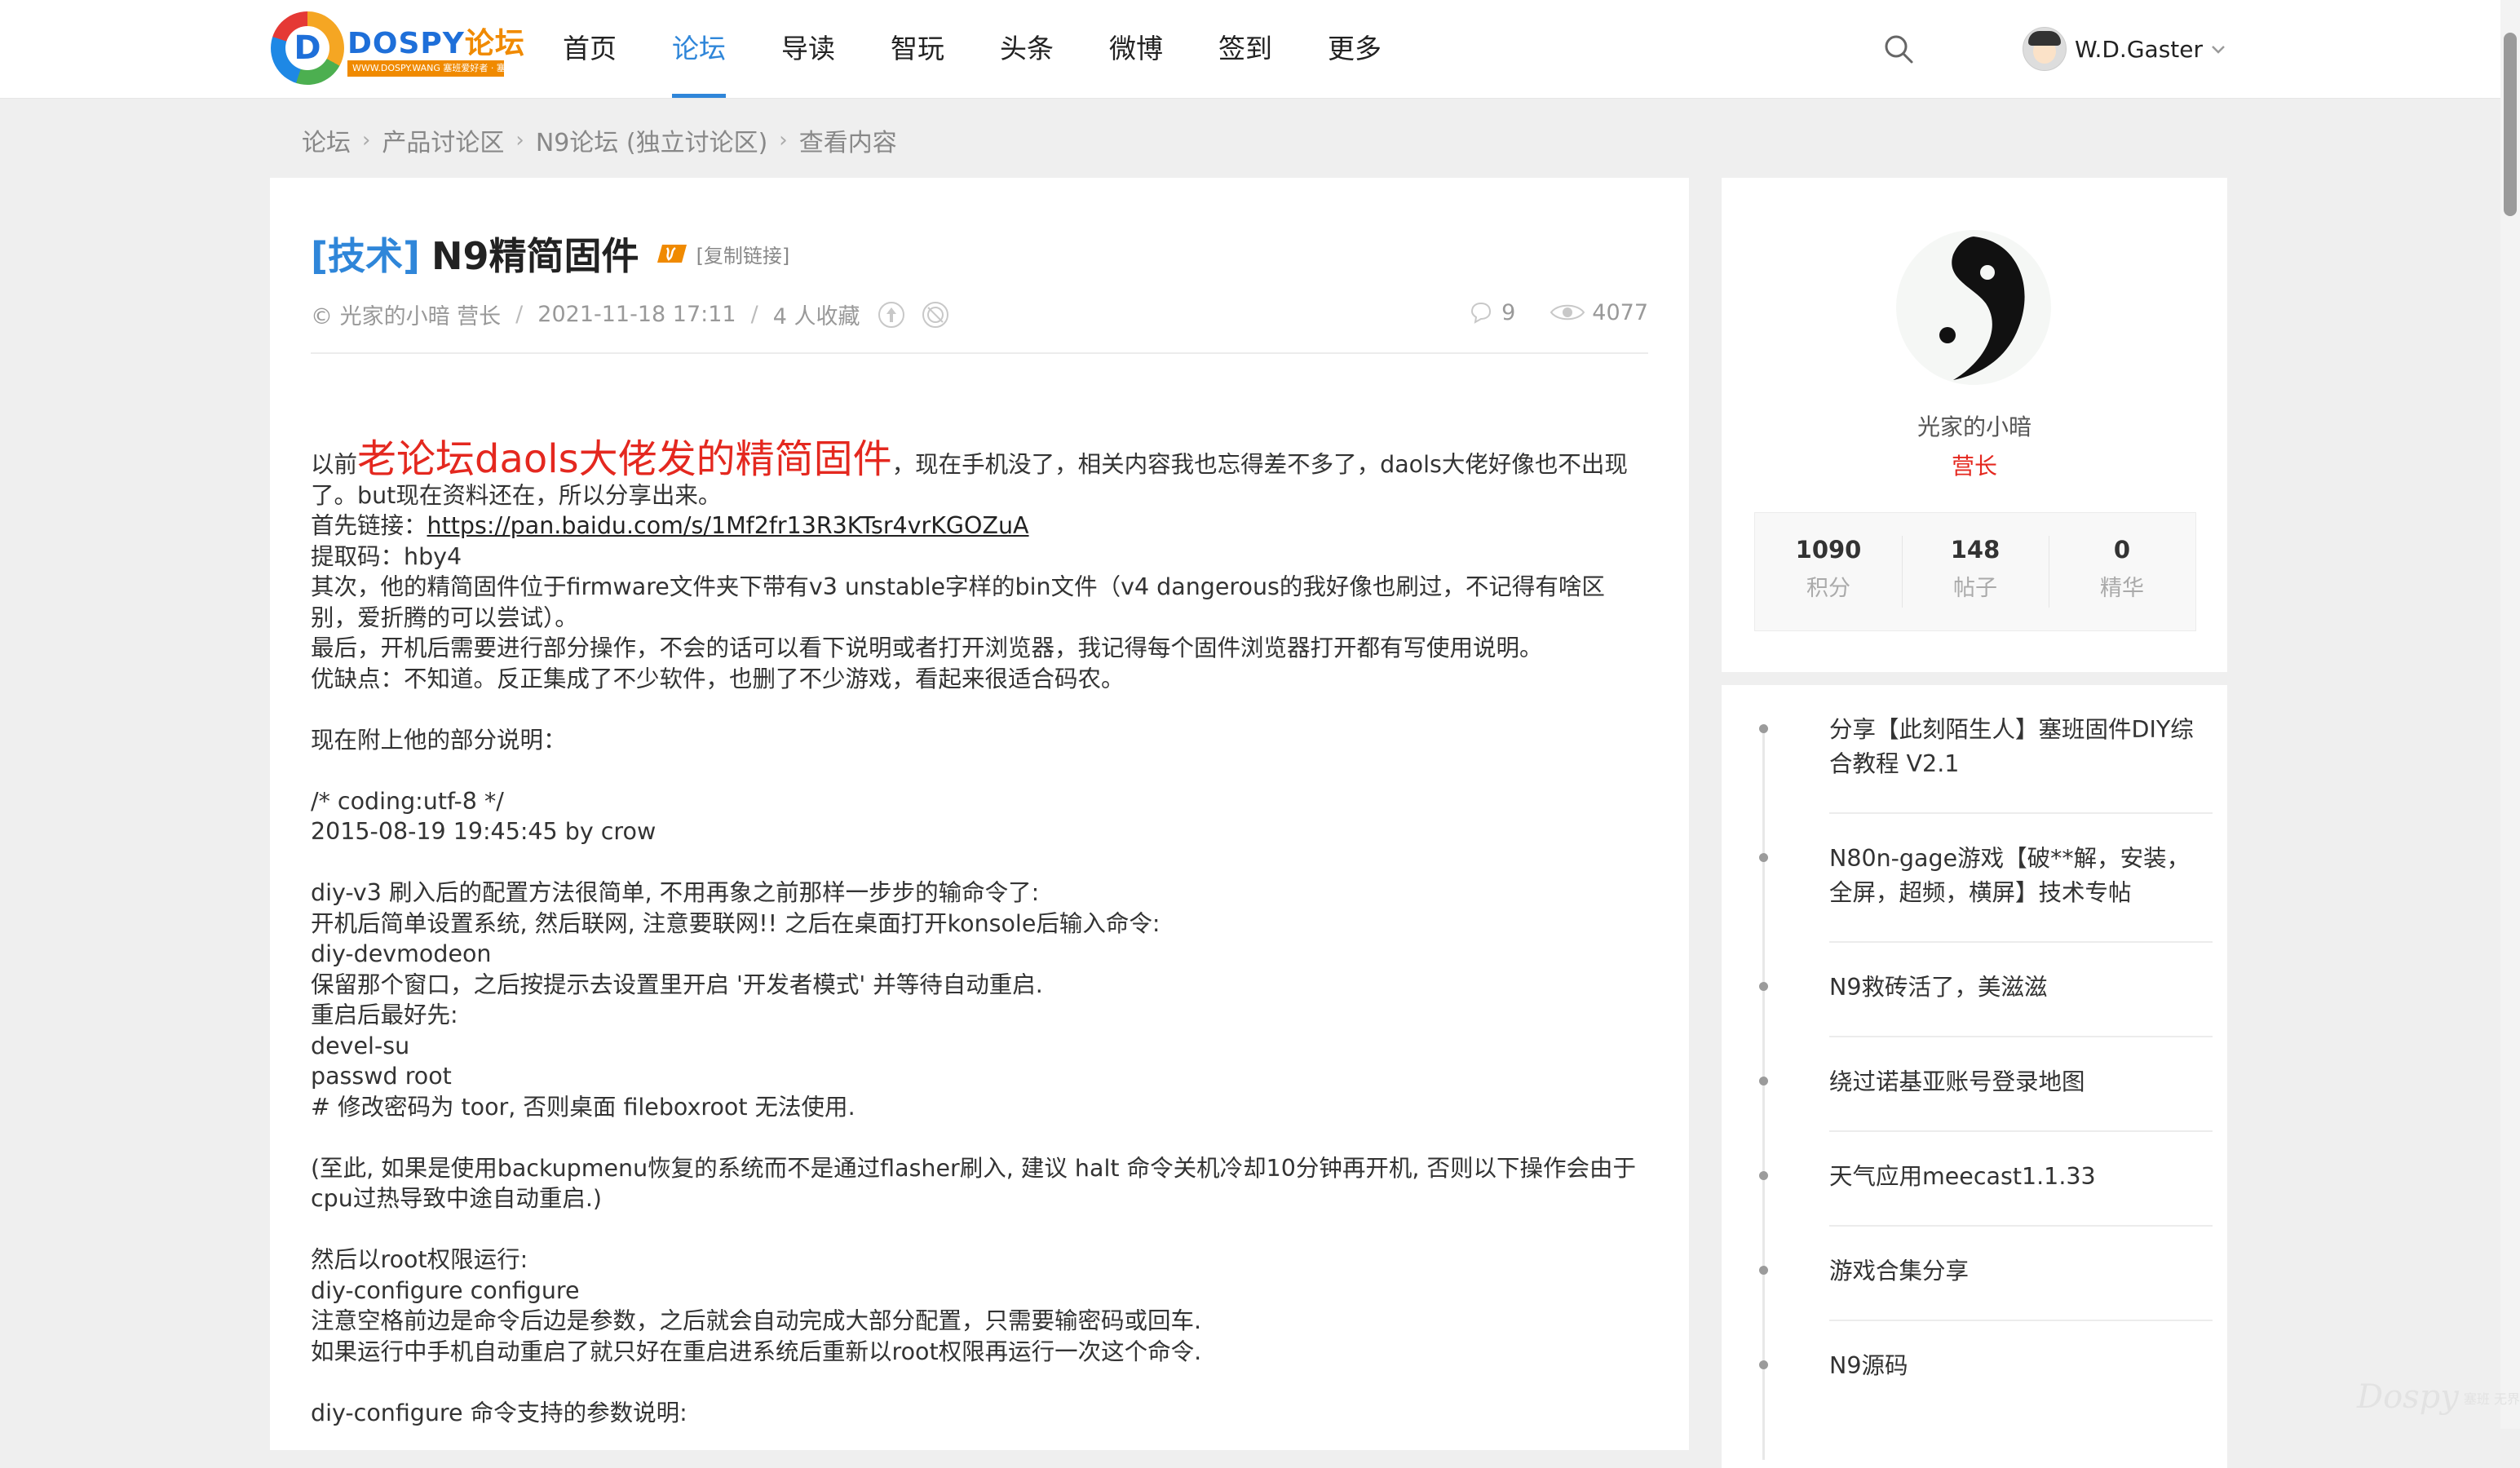 Image resolution: width=2520 pixels, height=1468 pixels. What do you see at coordinates (420, 1259) in the screenshot?
I see `content-line: 然后以root权限运行:` at bounding box center [420, 1259].